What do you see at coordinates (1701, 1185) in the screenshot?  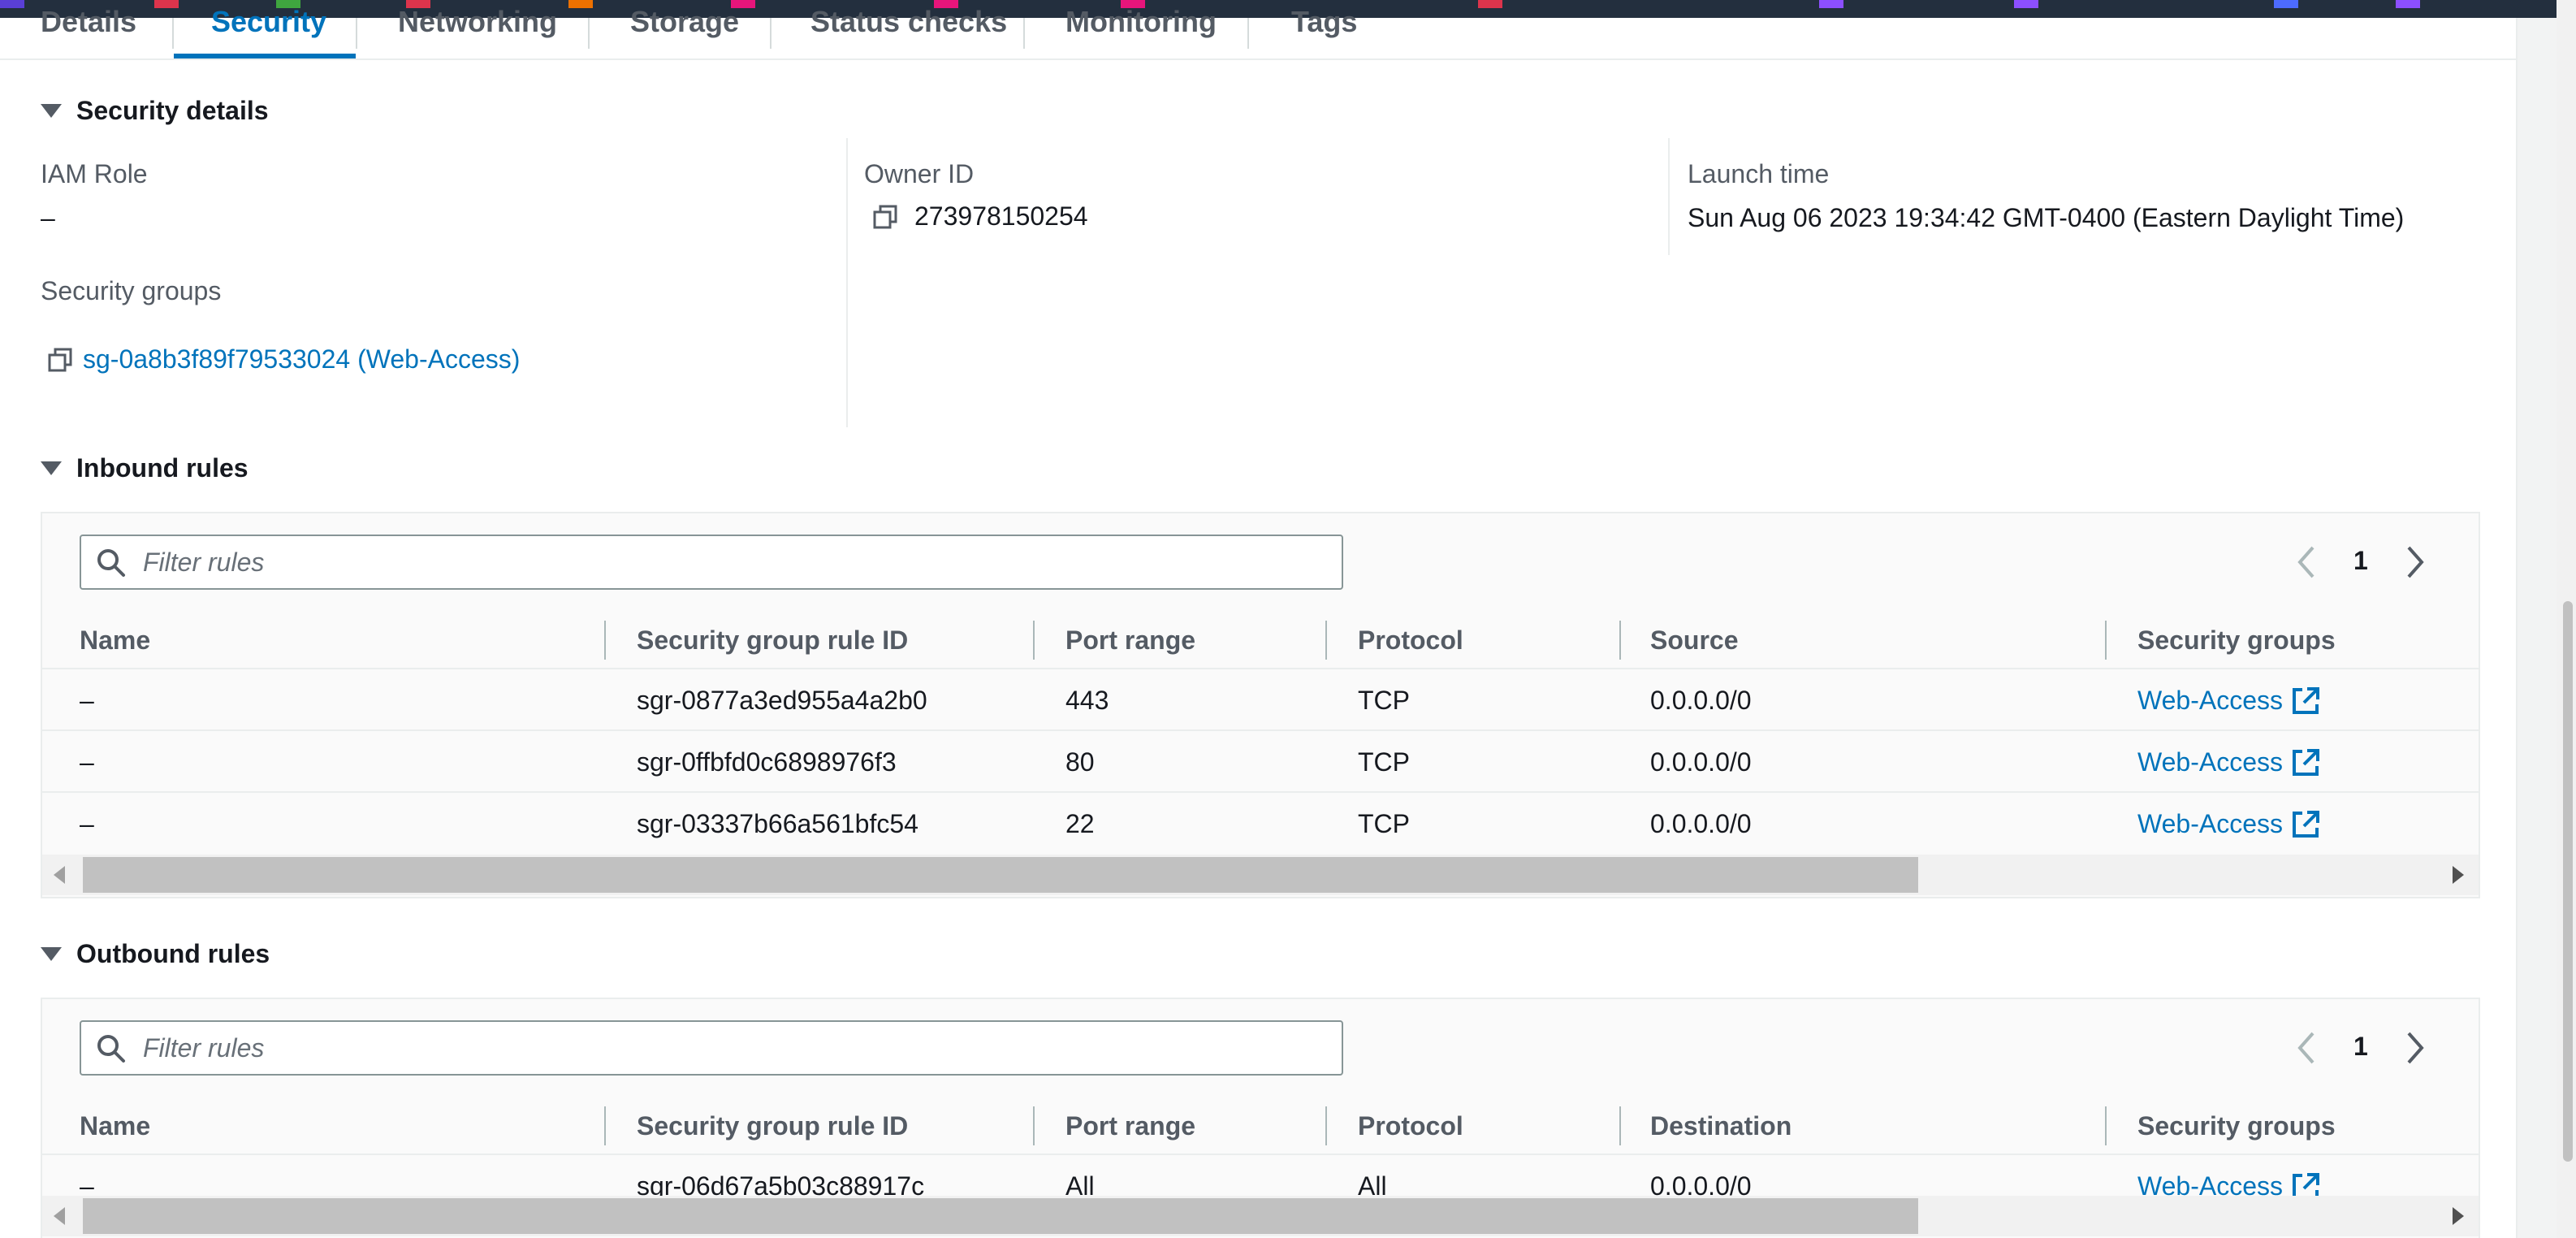 I see `cell-destination: 0.0.0.0/0` at bounding box center [1701, 1185].